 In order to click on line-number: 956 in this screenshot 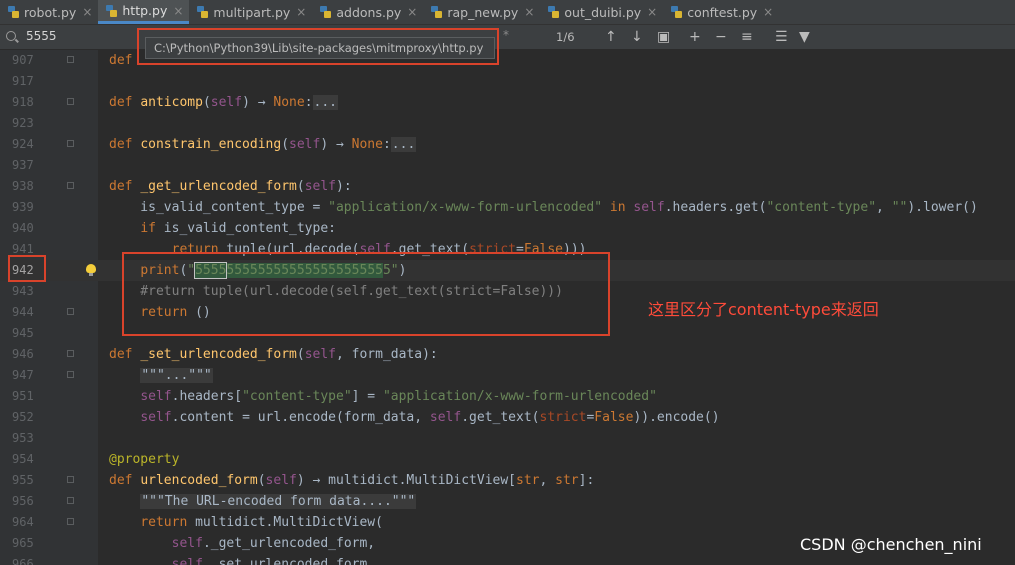, I will do `click(23, 501)`.